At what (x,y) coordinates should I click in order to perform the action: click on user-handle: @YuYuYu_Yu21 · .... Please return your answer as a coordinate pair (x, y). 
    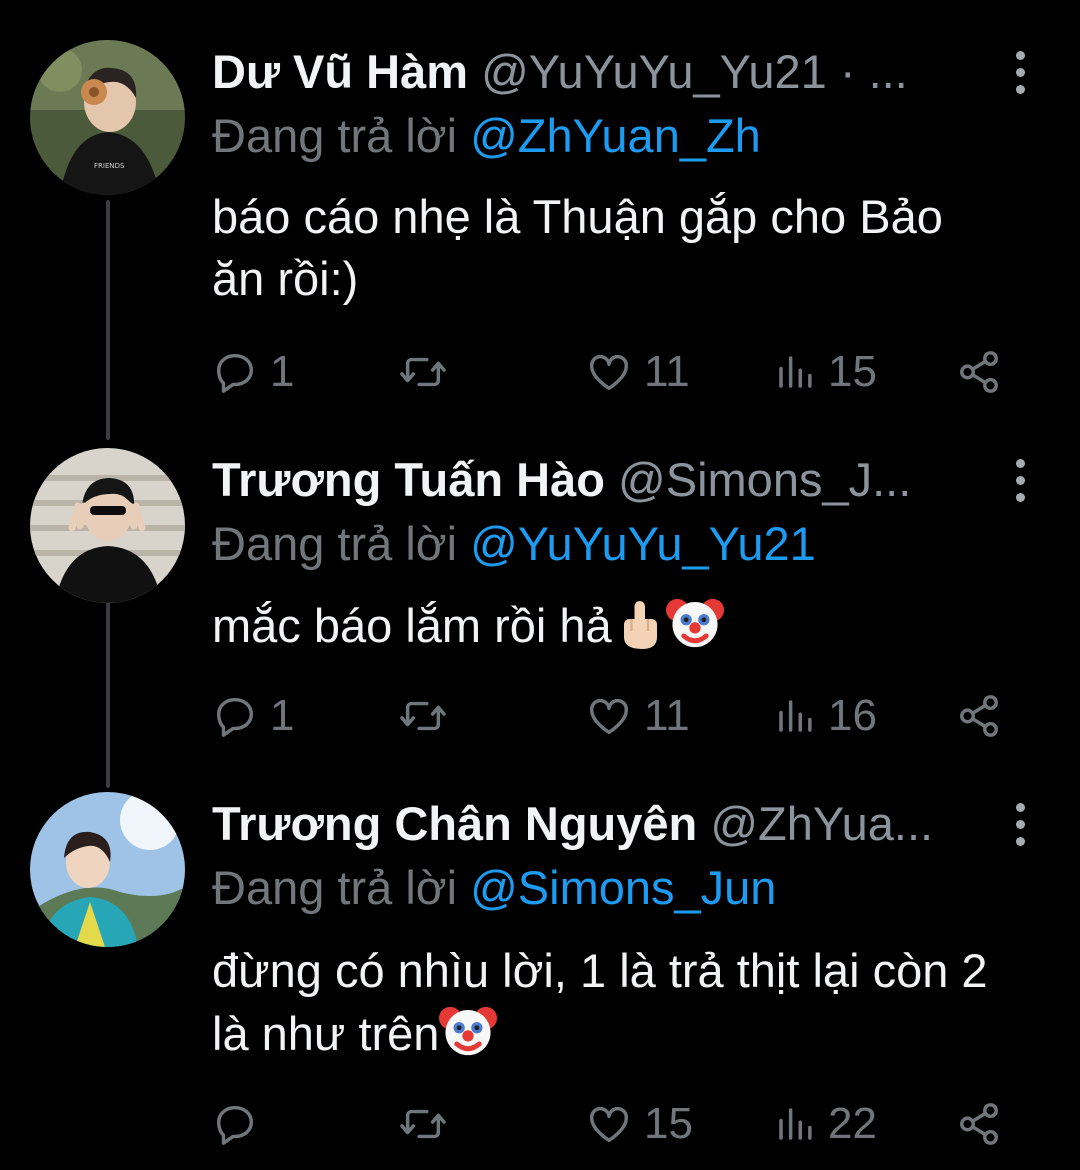
    Looking at the image, I should click on (694, 71).